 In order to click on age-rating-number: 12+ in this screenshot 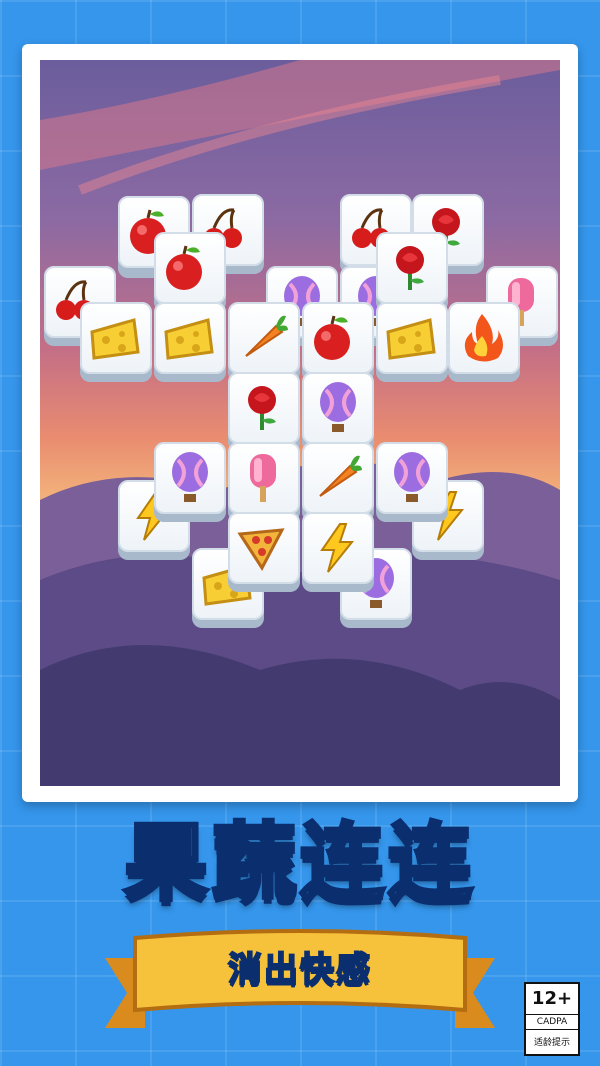, I will do `click(552, 999)`.